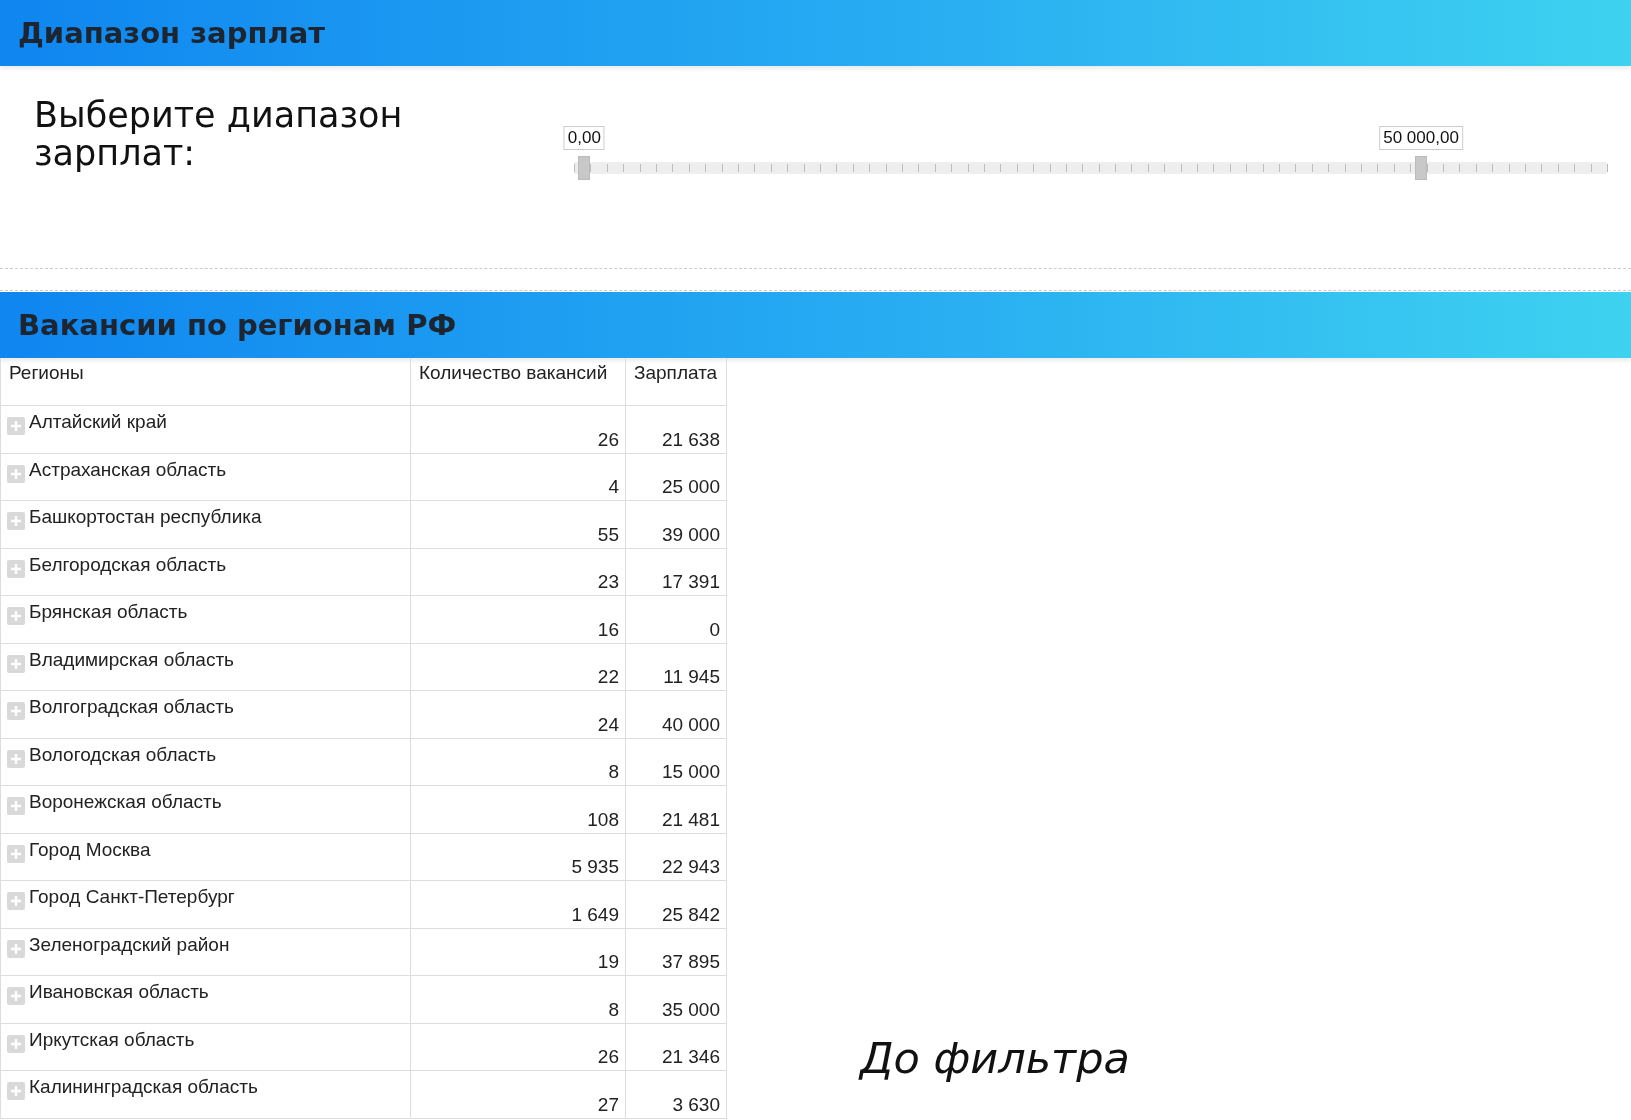  Describe the element at coordinates (613, 486) in the screenshot. I see `table-cell: 4` at that location.